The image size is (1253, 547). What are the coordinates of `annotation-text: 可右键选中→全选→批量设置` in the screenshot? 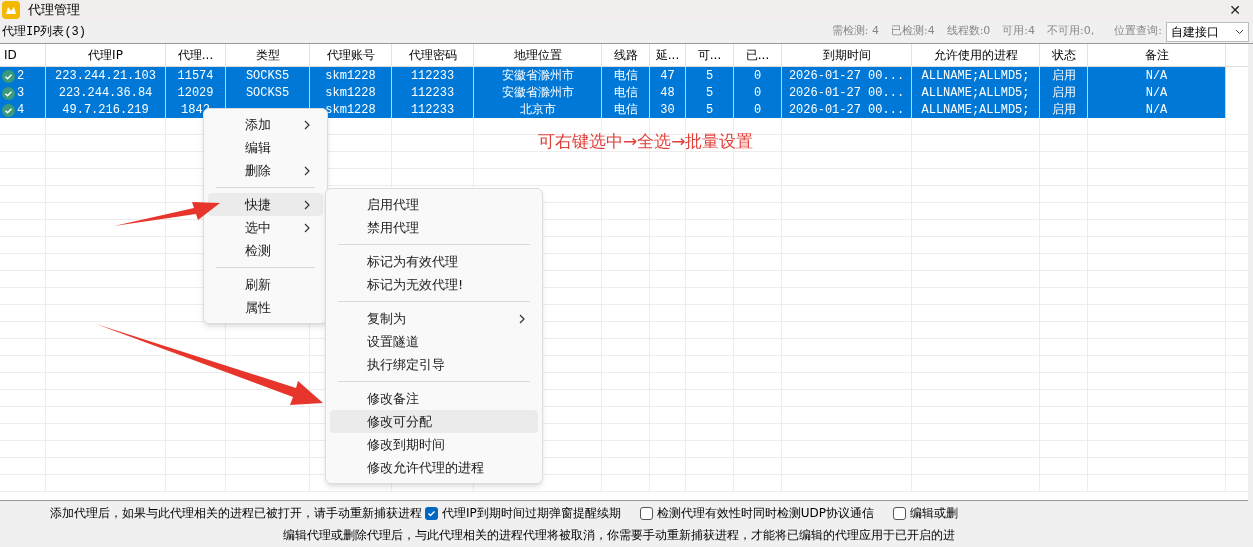 It's located at (646, 141).